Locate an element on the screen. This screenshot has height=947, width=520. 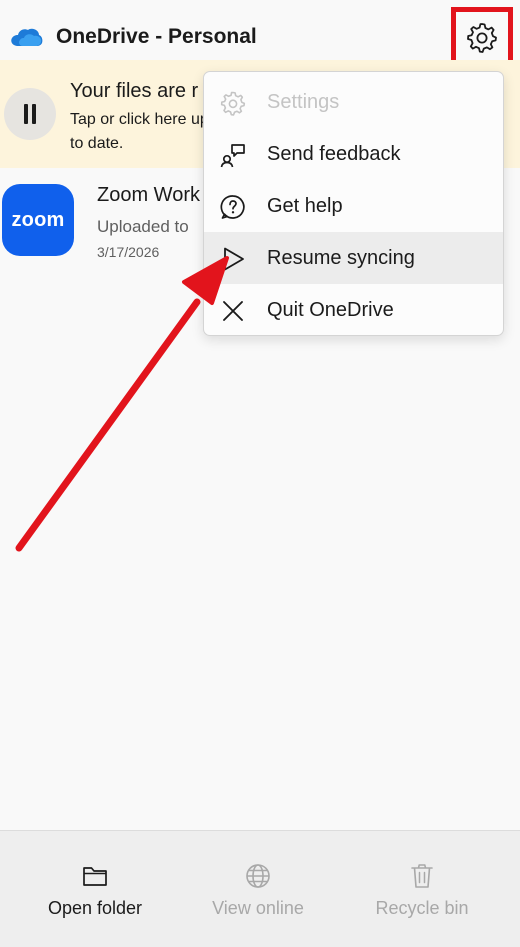
trash-icon is located at coordinates (422, 876).